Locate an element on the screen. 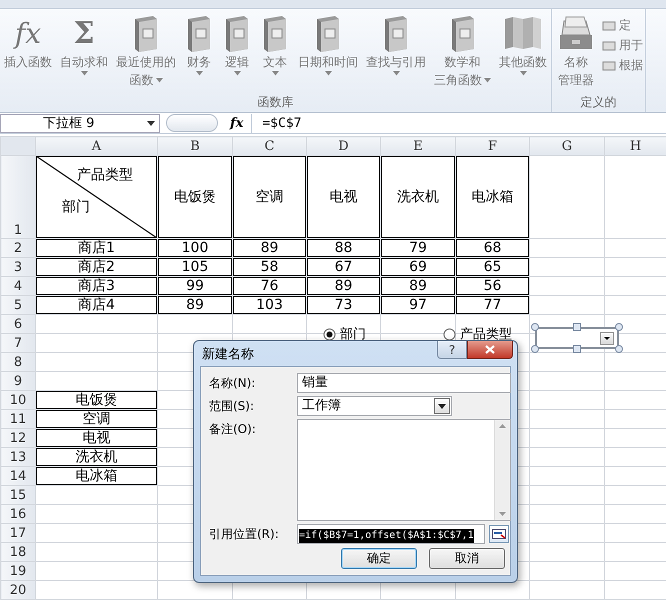 The width and height of the screenshot is (666, 600). row-header: 13 is located at coordinates (18, 457).